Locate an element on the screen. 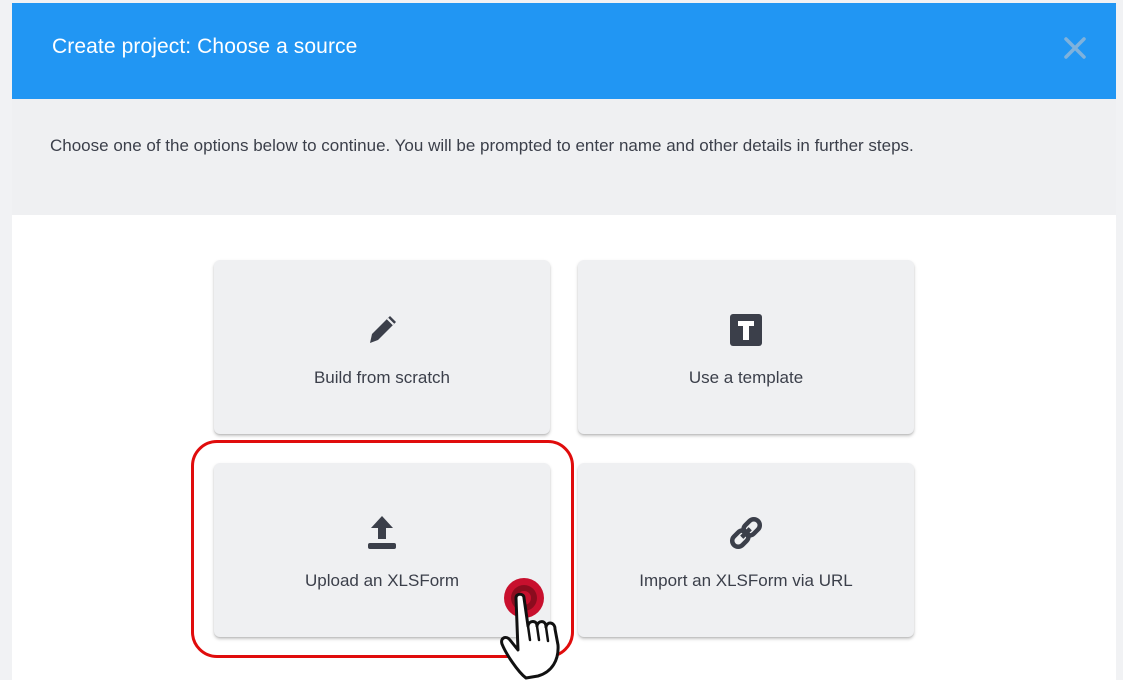  option-label: Upload an XLSForm is located at coordinates (382, 580).